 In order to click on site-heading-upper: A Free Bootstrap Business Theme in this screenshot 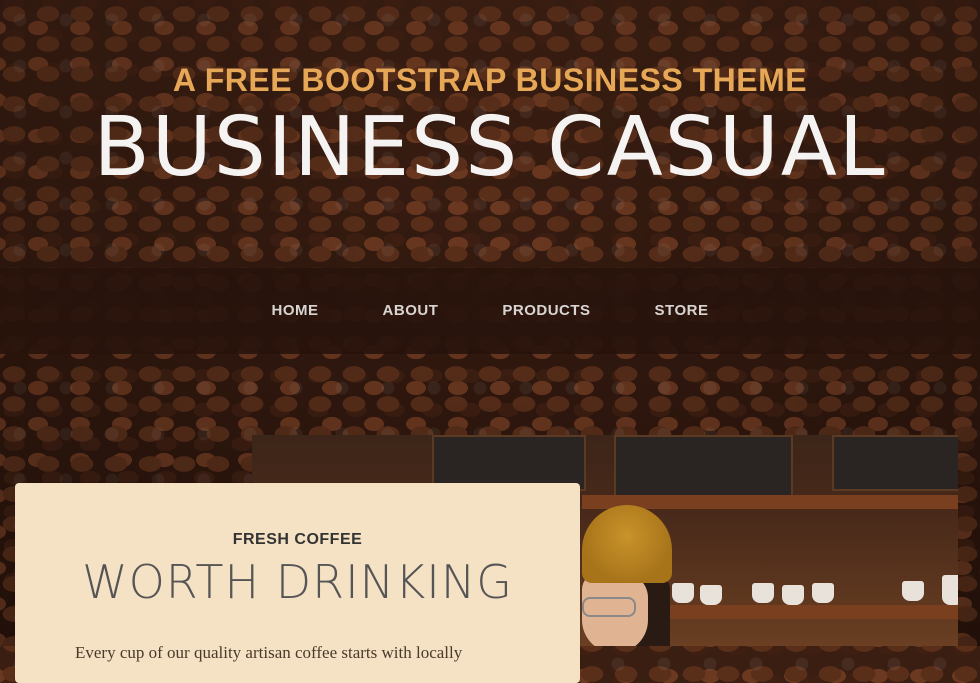, I will do `click(490, 80)`.